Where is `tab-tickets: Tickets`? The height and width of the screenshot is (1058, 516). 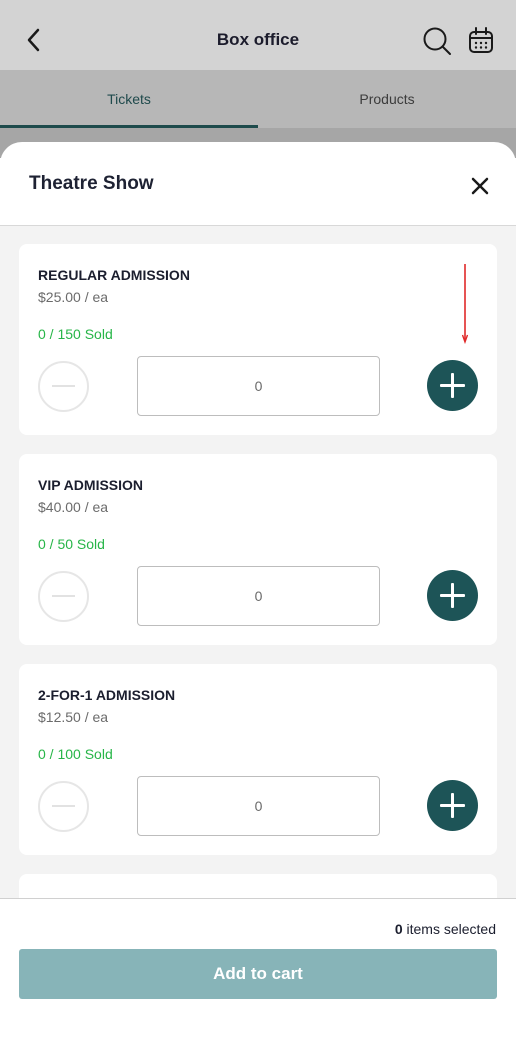 tab-tickets: Tickets is located at coordinates (129, 99).